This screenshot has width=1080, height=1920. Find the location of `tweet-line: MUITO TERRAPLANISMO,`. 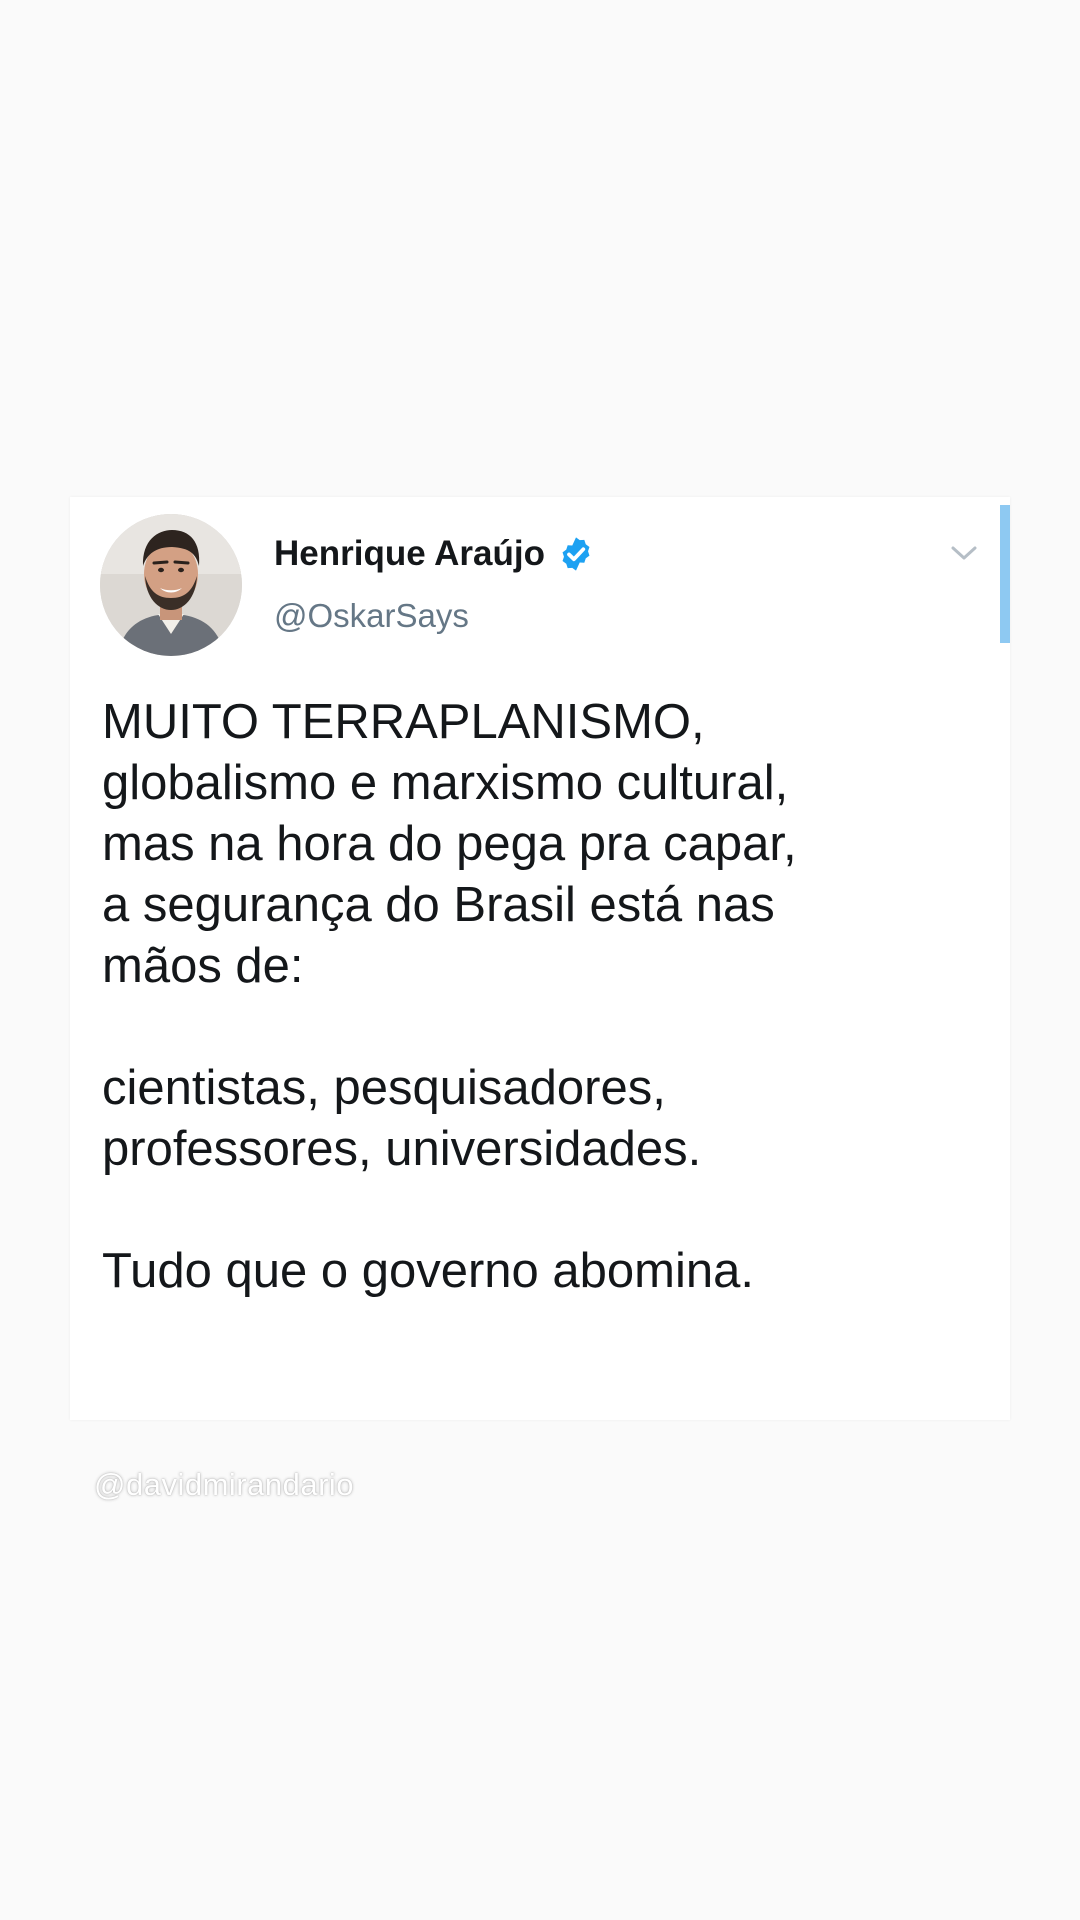

tweet-line: MUITO TERRAPLANISMO, is located at coordinates (403, 722).